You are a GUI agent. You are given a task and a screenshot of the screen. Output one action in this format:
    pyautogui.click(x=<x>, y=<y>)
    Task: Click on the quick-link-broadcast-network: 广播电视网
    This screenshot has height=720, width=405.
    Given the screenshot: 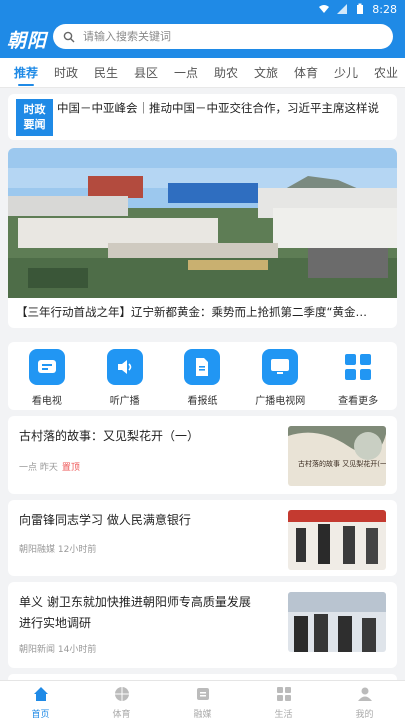 What is the action you would take?
    pyautogui.click(x=280, y=379)
    